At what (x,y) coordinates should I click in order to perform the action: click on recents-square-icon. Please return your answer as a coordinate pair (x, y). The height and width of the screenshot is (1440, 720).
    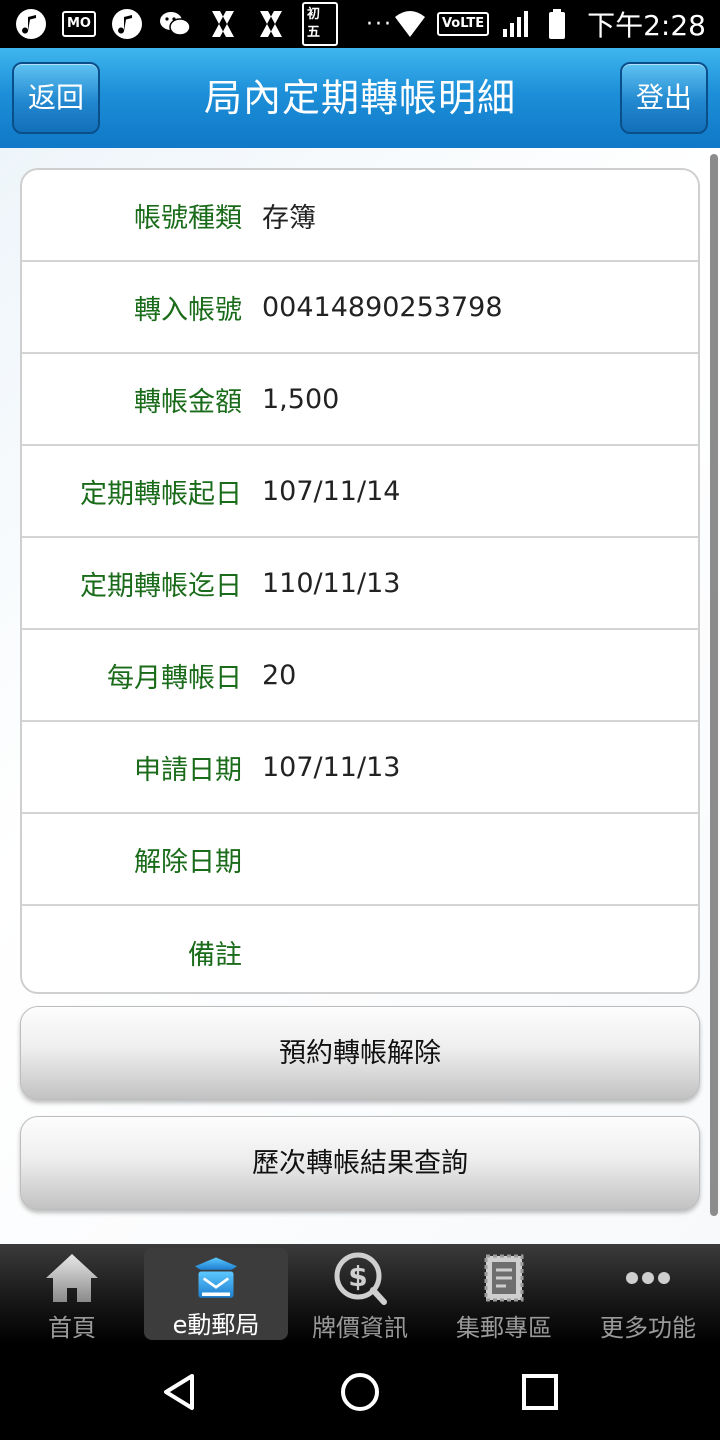
    Looking at the image, I should click on (540, 1392).